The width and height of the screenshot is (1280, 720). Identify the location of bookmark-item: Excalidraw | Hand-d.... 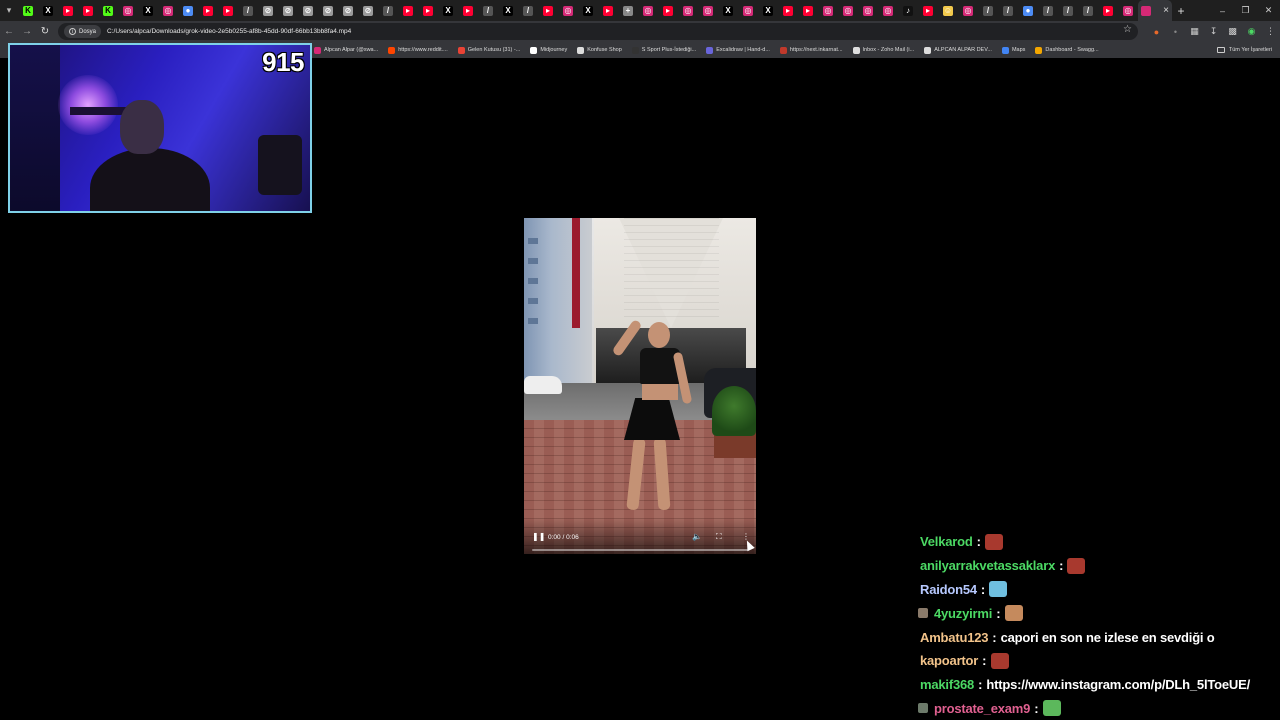
(738, 50).